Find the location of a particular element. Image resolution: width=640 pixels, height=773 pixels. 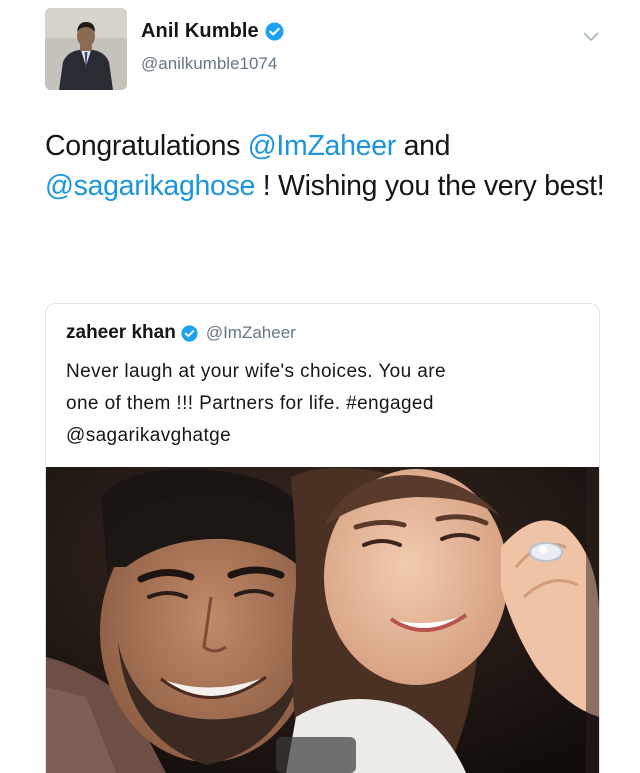

avatar-photo is located at coordinates (86, 49).